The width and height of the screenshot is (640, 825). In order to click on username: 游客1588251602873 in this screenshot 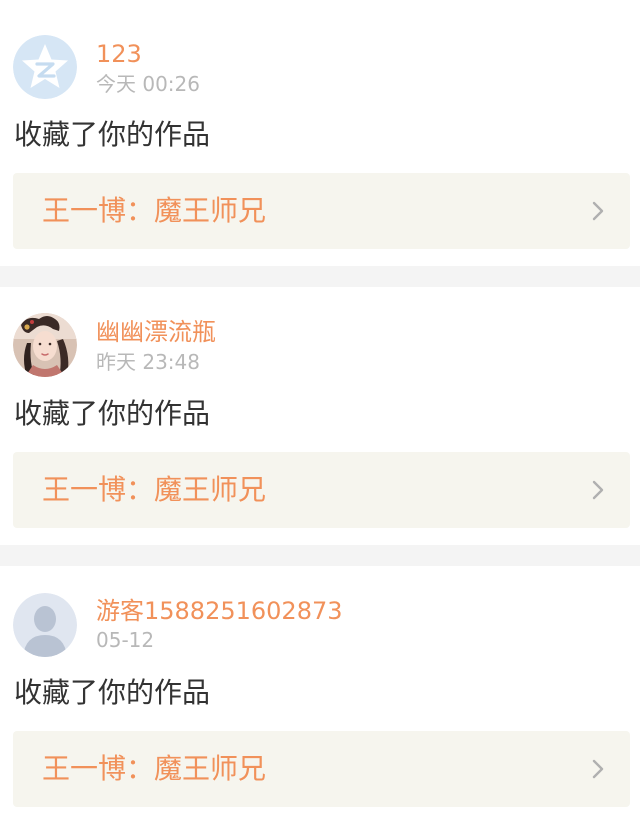, I will do `click(219, 611)`.